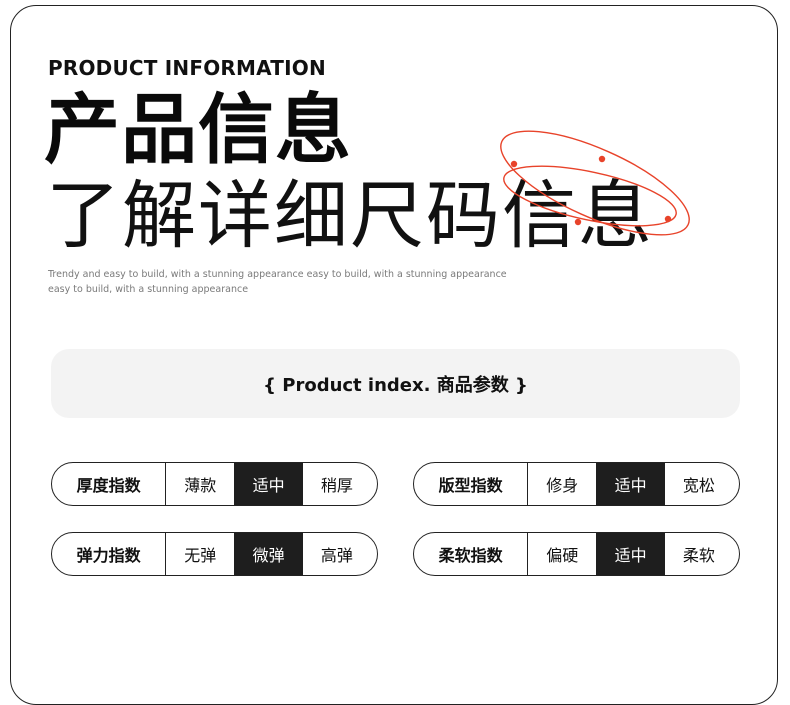 The width and height of the screenshot is (790, 705). I want to click on index-option-selected: 微弹, so click(268, 554).